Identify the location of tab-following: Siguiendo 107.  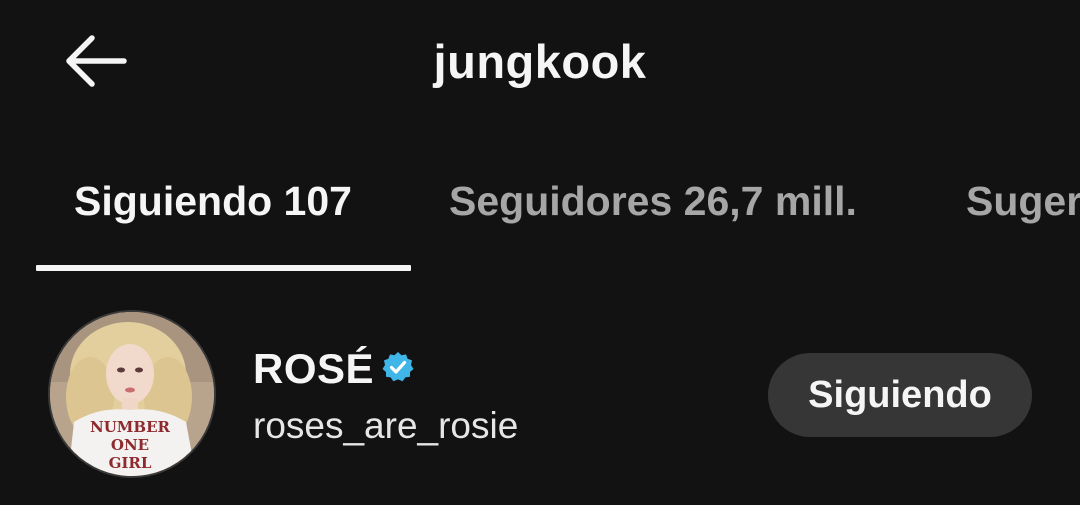
(213, 201).